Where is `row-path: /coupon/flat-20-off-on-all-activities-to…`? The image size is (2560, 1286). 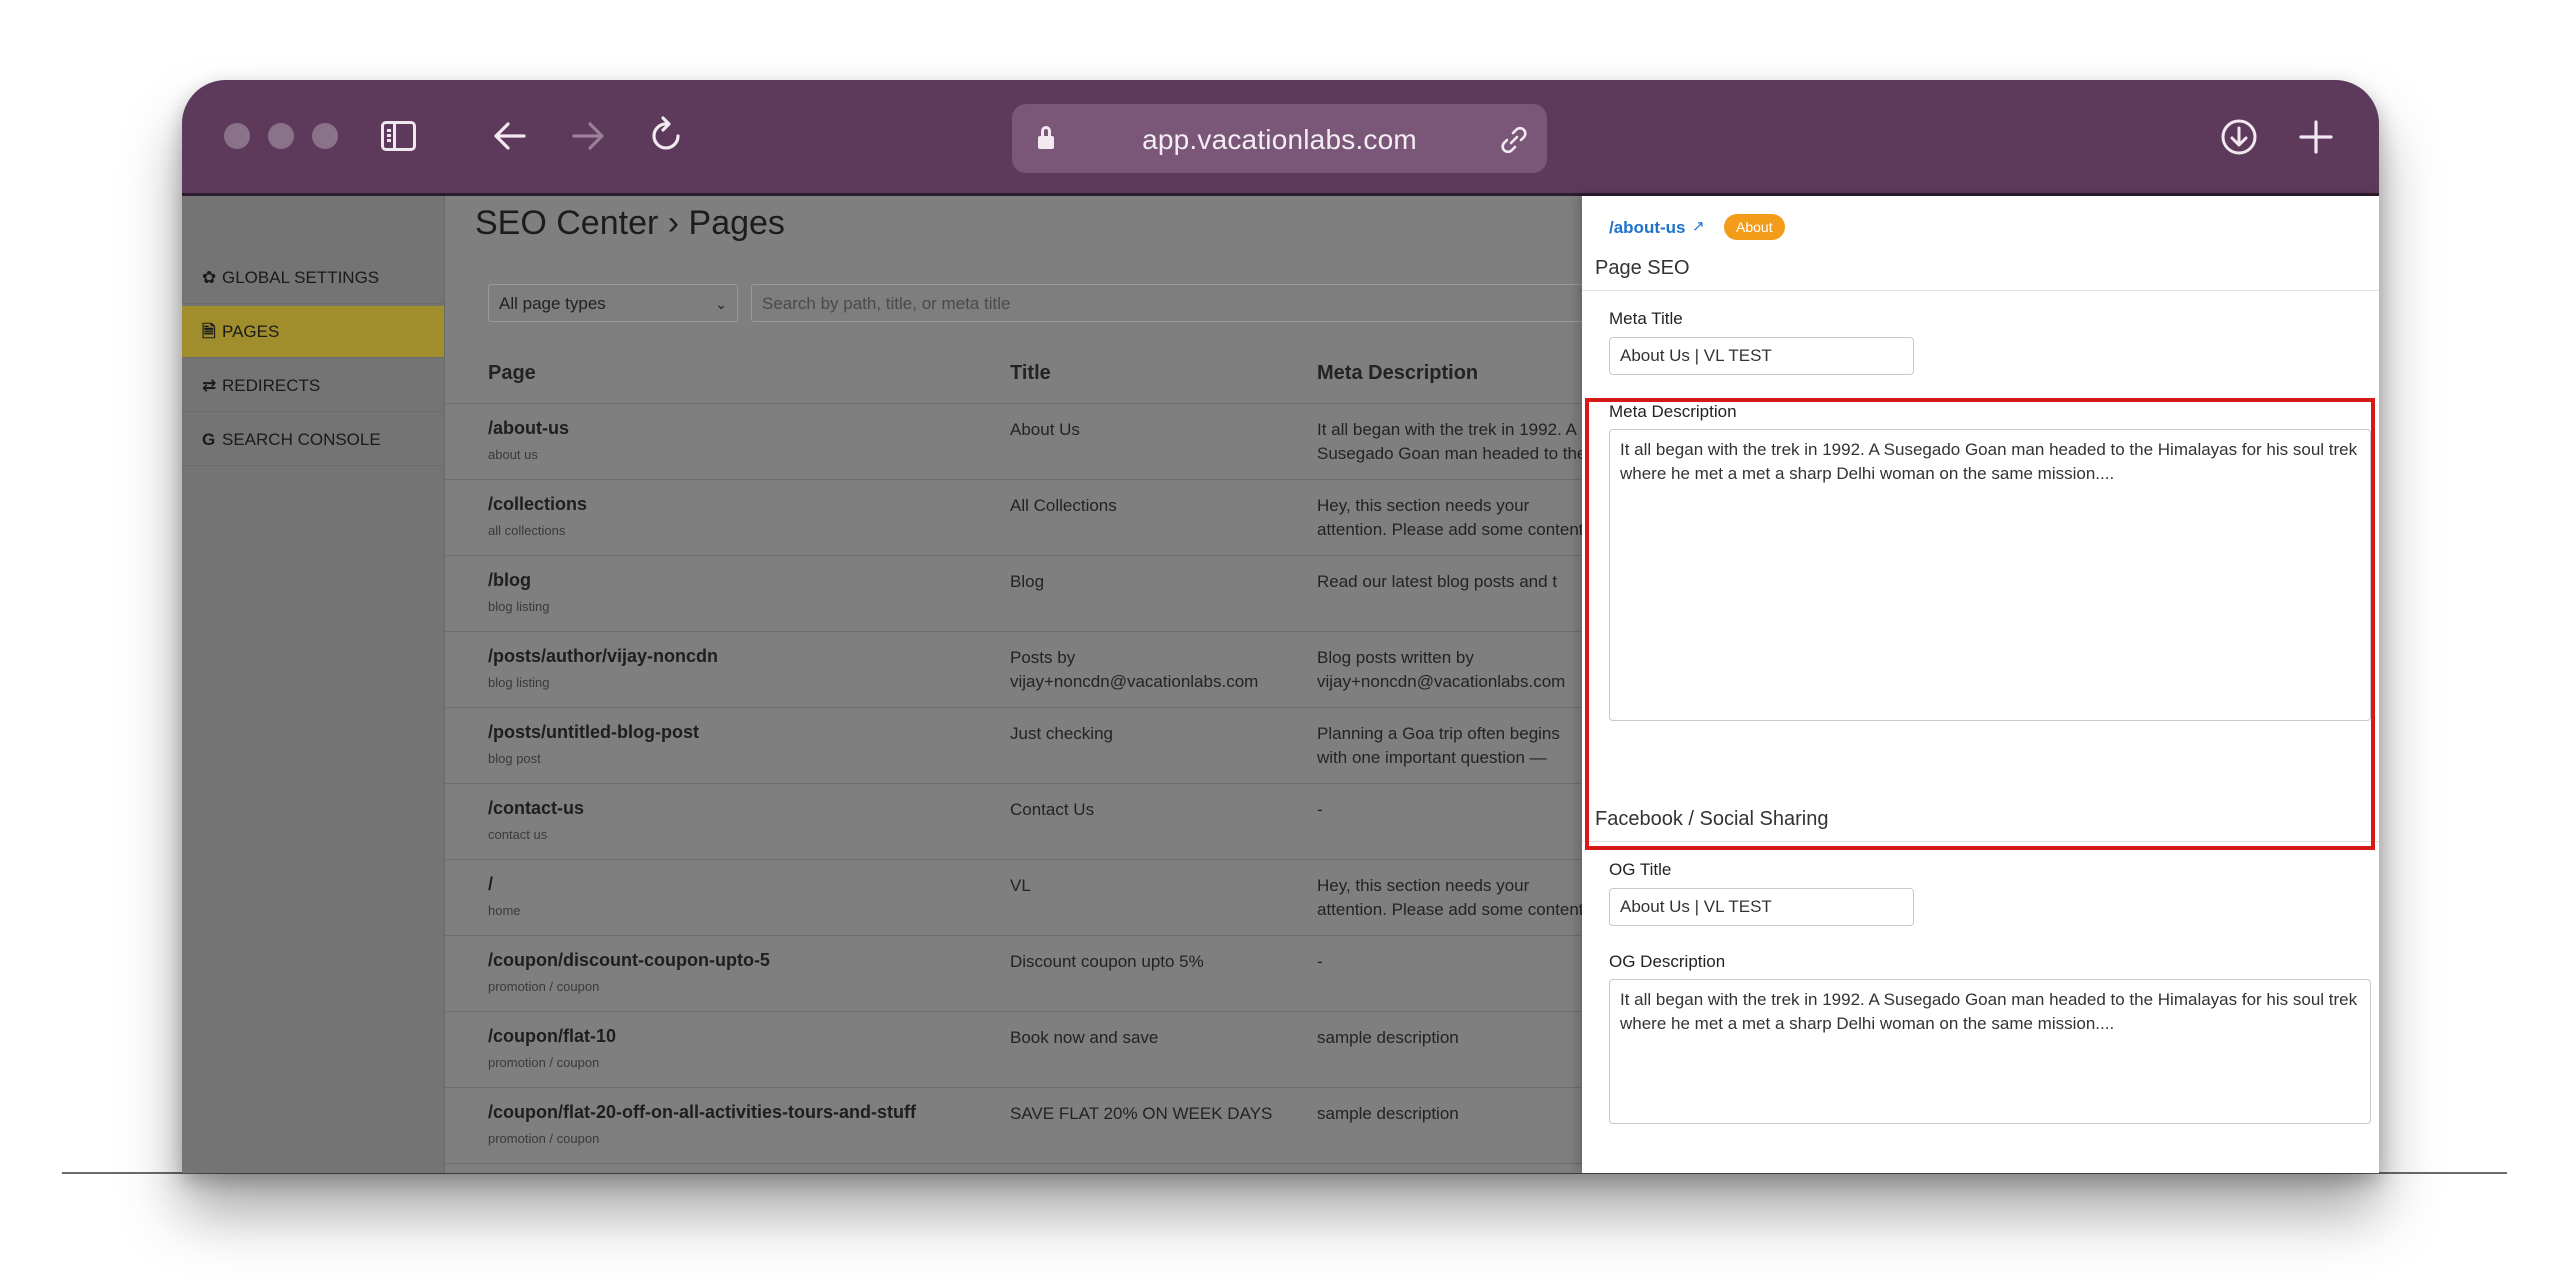
row-path: /coupon/flat-20-off-on-all-activities-to… is located at coordinates (702, 1112).